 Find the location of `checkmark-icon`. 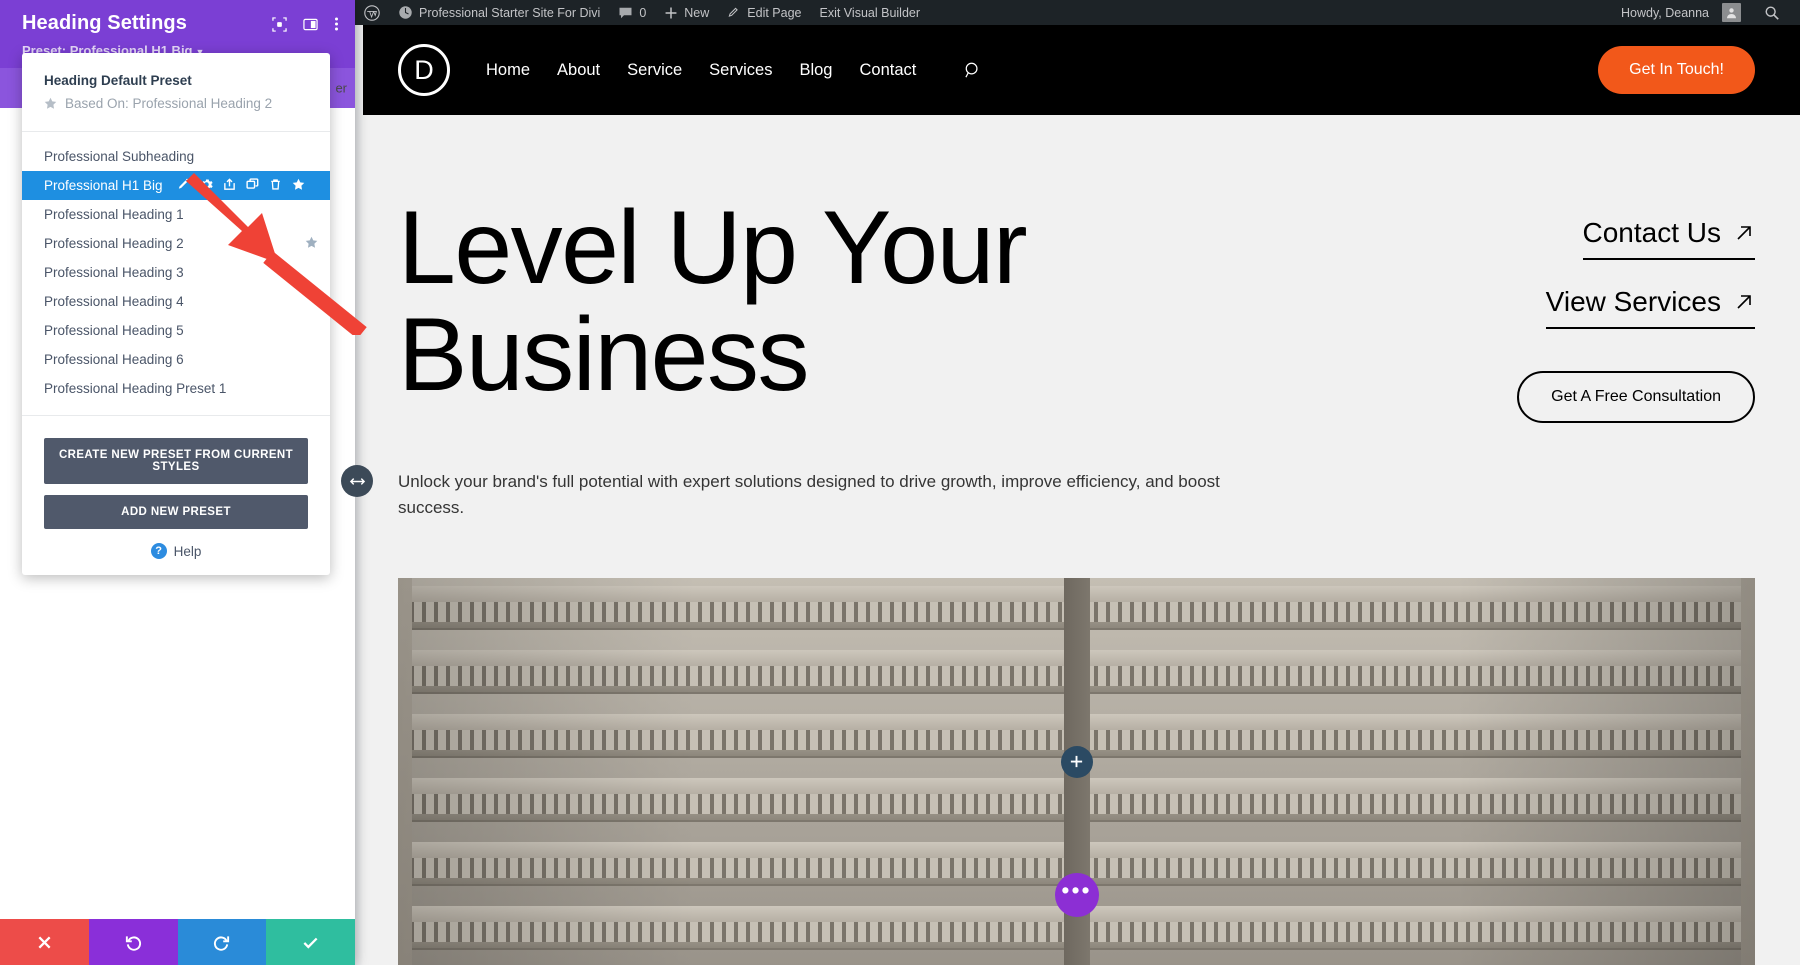

checkmark-icon is located at coordinates (310, 943).